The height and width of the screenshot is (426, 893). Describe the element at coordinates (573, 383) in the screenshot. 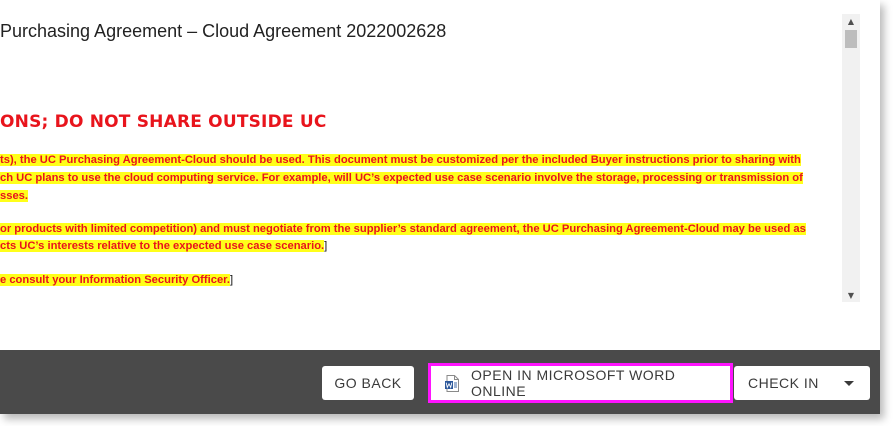

I see `open-in-word-label: OPEN IN MICROSOFT WORD ONLINE` at that location.